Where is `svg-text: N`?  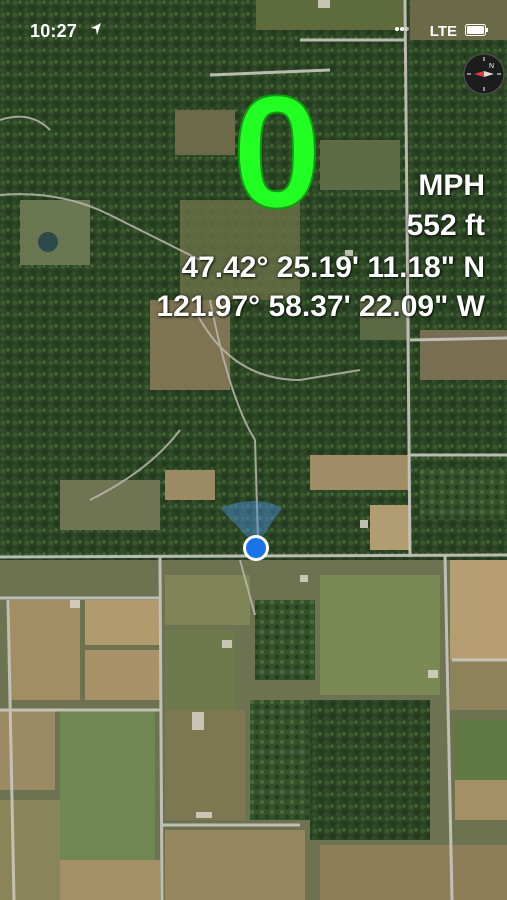
svg-text: N is located at coordinates (491, 66).